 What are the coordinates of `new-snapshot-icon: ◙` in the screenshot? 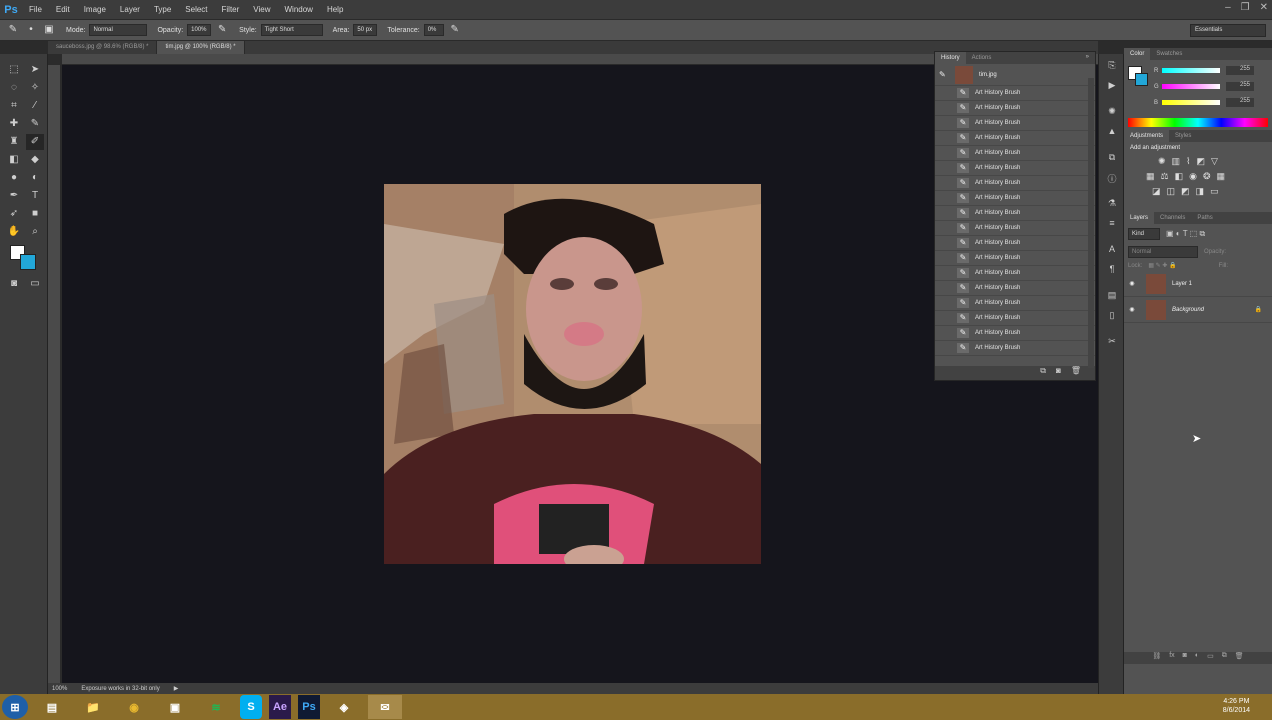 It's located at (1058, 373).